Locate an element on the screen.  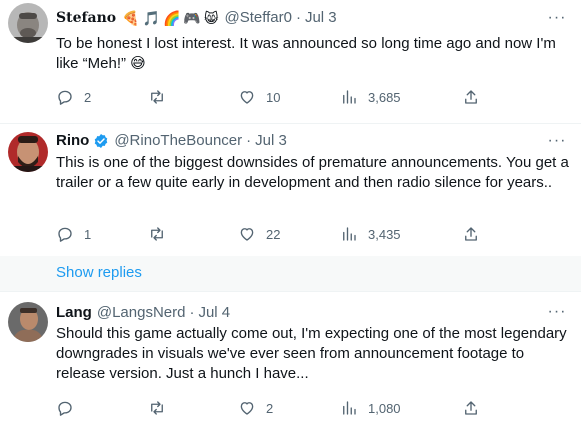
tweet-header: Rino @RinoTheBouncer · Jul 3 is located at coordinates (171, 141).